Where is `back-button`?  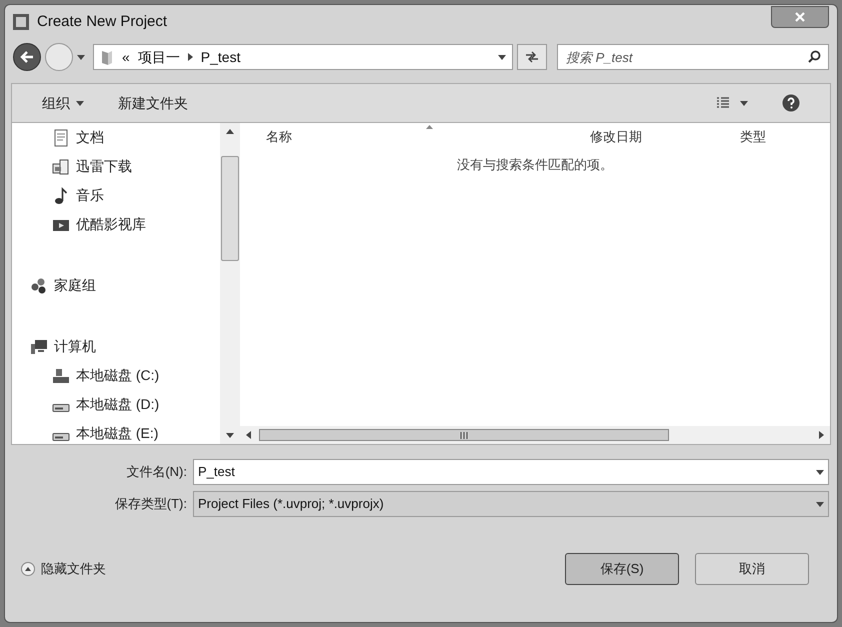
back-button is located at coordinates (27, 57).